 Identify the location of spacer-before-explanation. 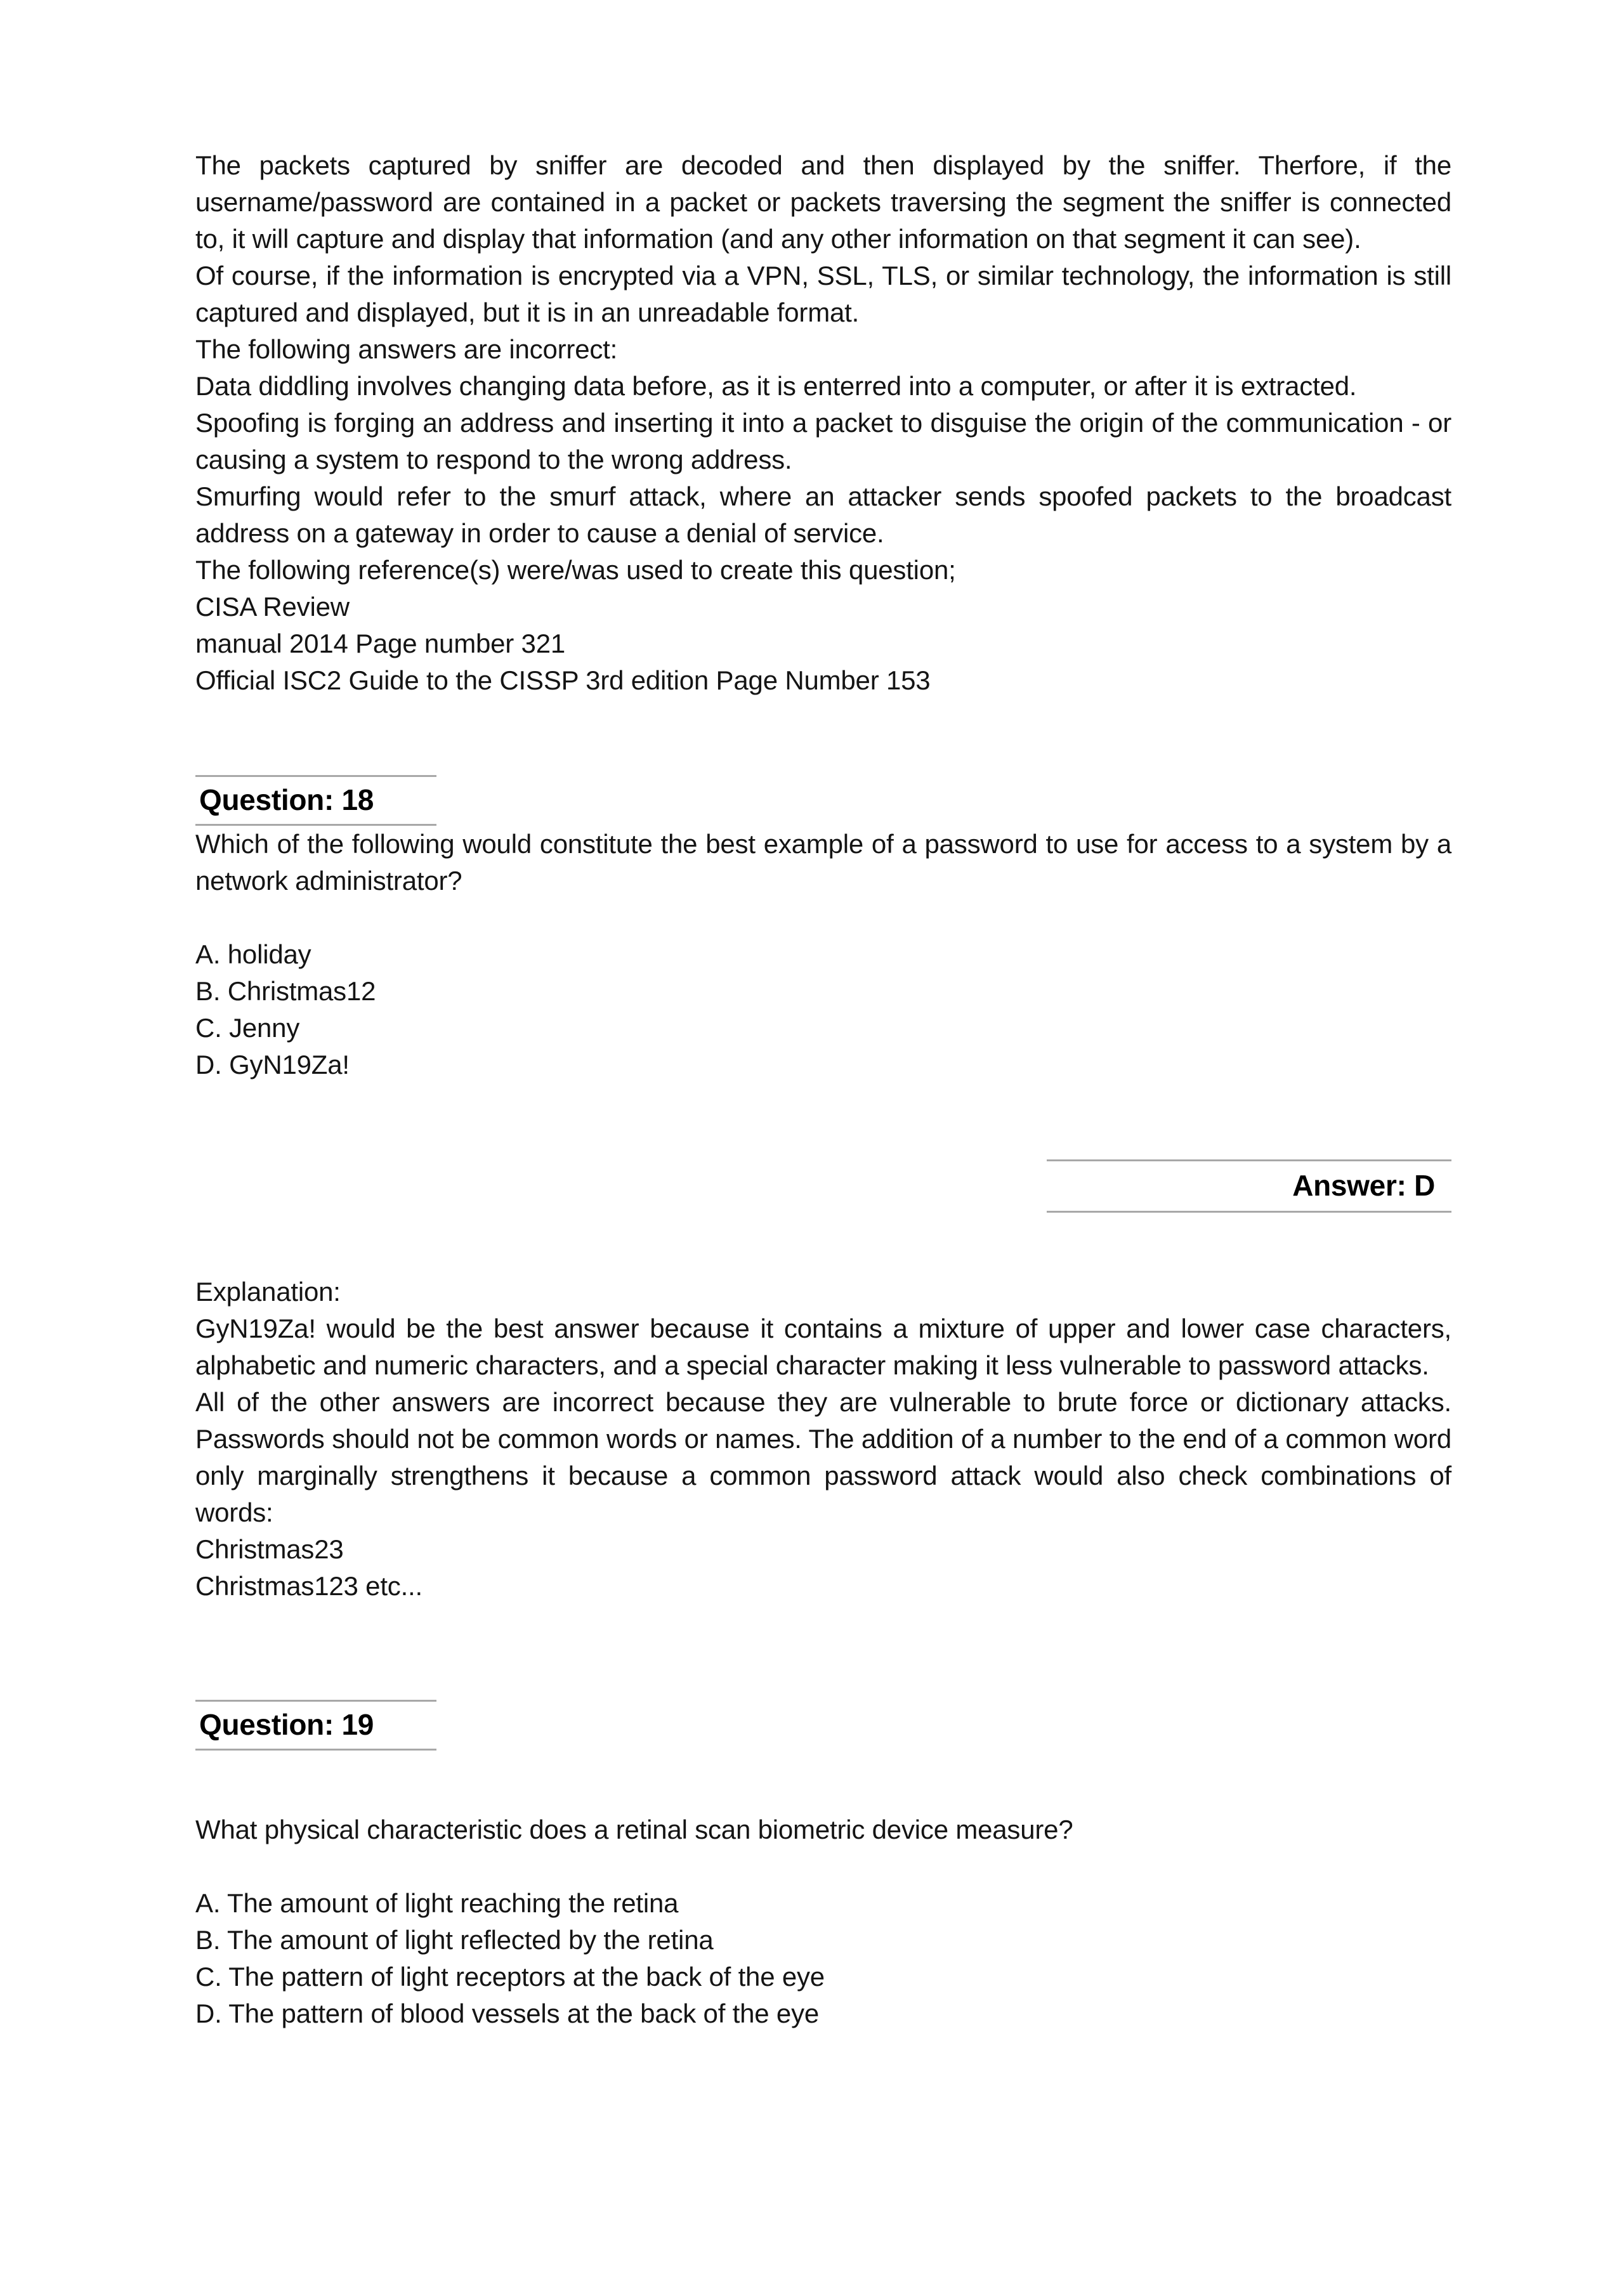
(823, 1243).